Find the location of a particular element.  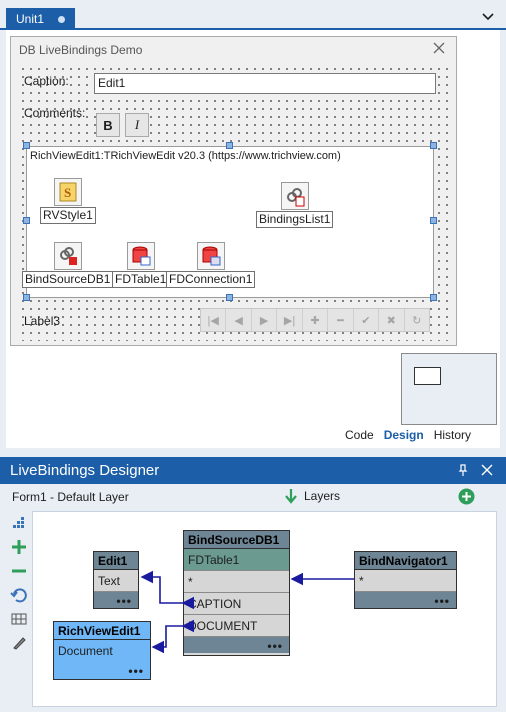

modified-dot-icon is located at coordinates (62, 19).